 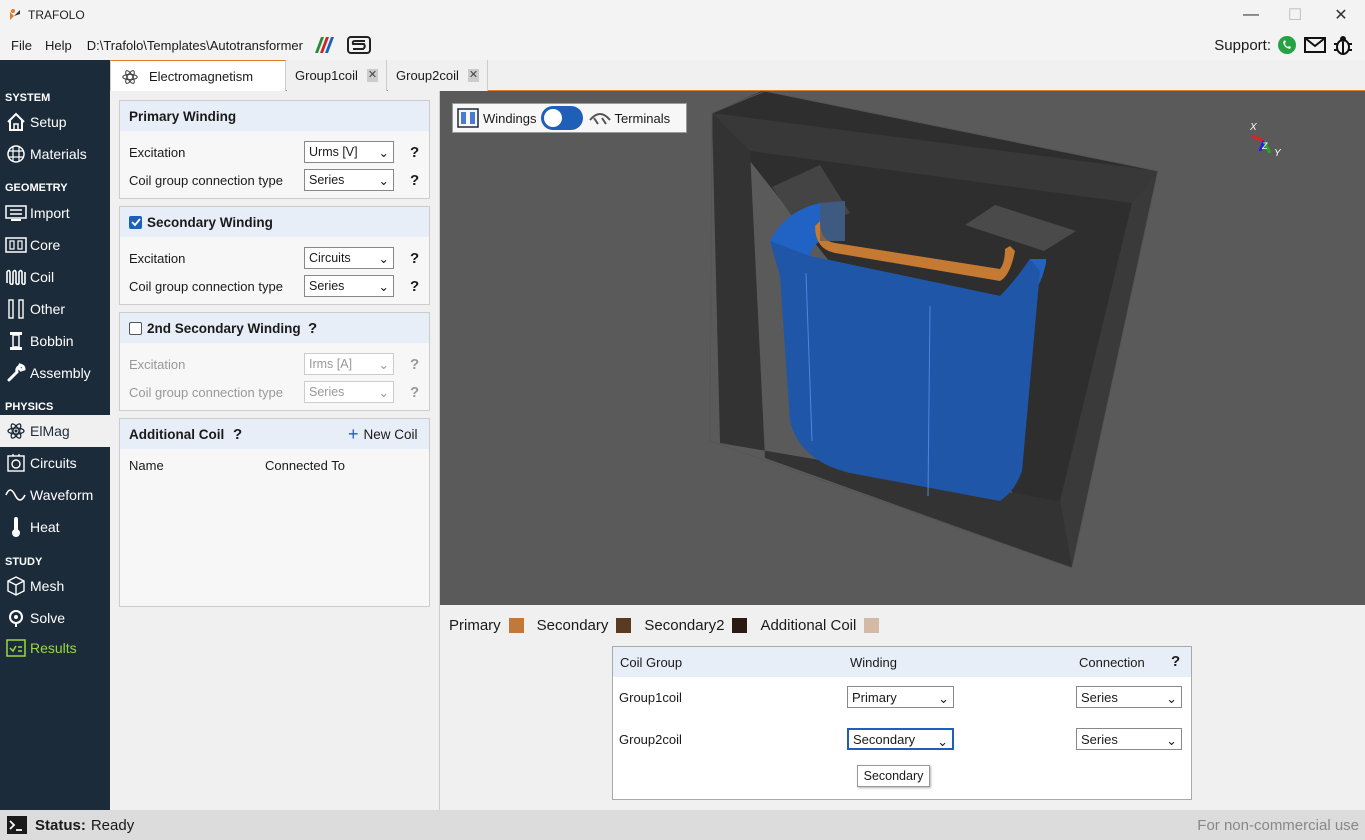 What do you see at coordinates (1295, 15) in the screenshot?
I see `maximize-button: ☐` at bounding box center [1295, 15].